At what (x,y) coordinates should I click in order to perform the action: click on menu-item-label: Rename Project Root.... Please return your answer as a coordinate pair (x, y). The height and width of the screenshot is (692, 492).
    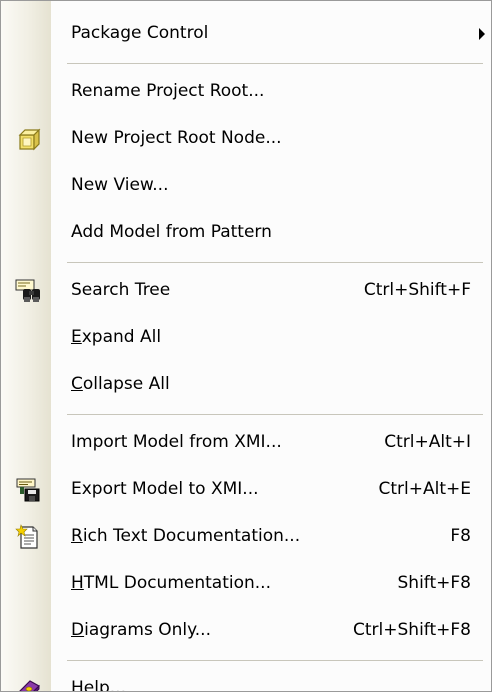
    Looking at the image, I should click on (168, 91).